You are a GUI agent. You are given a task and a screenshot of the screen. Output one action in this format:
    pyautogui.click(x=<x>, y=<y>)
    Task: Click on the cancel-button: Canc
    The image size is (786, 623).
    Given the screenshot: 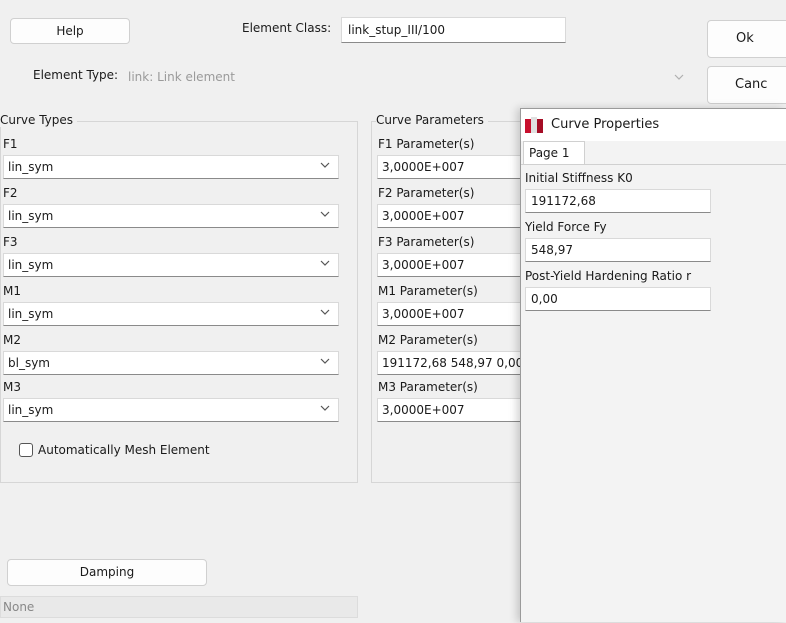 What is the action you would take?
    pyautogui.click(x=746, y=85)
    